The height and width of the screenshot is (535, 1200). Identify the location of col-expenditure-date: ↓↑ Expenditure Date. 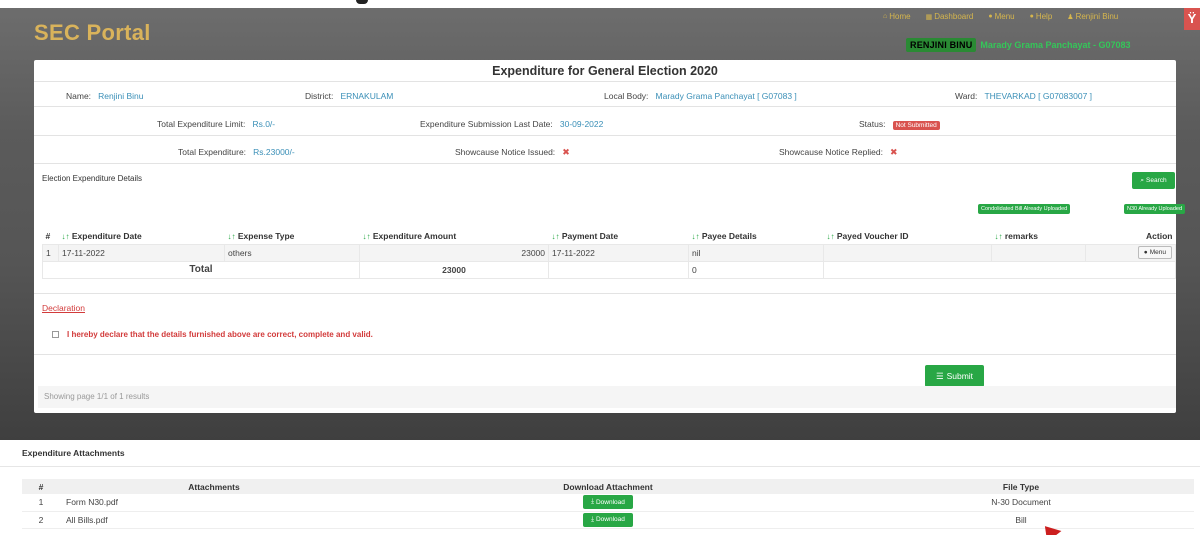
(142, 236).